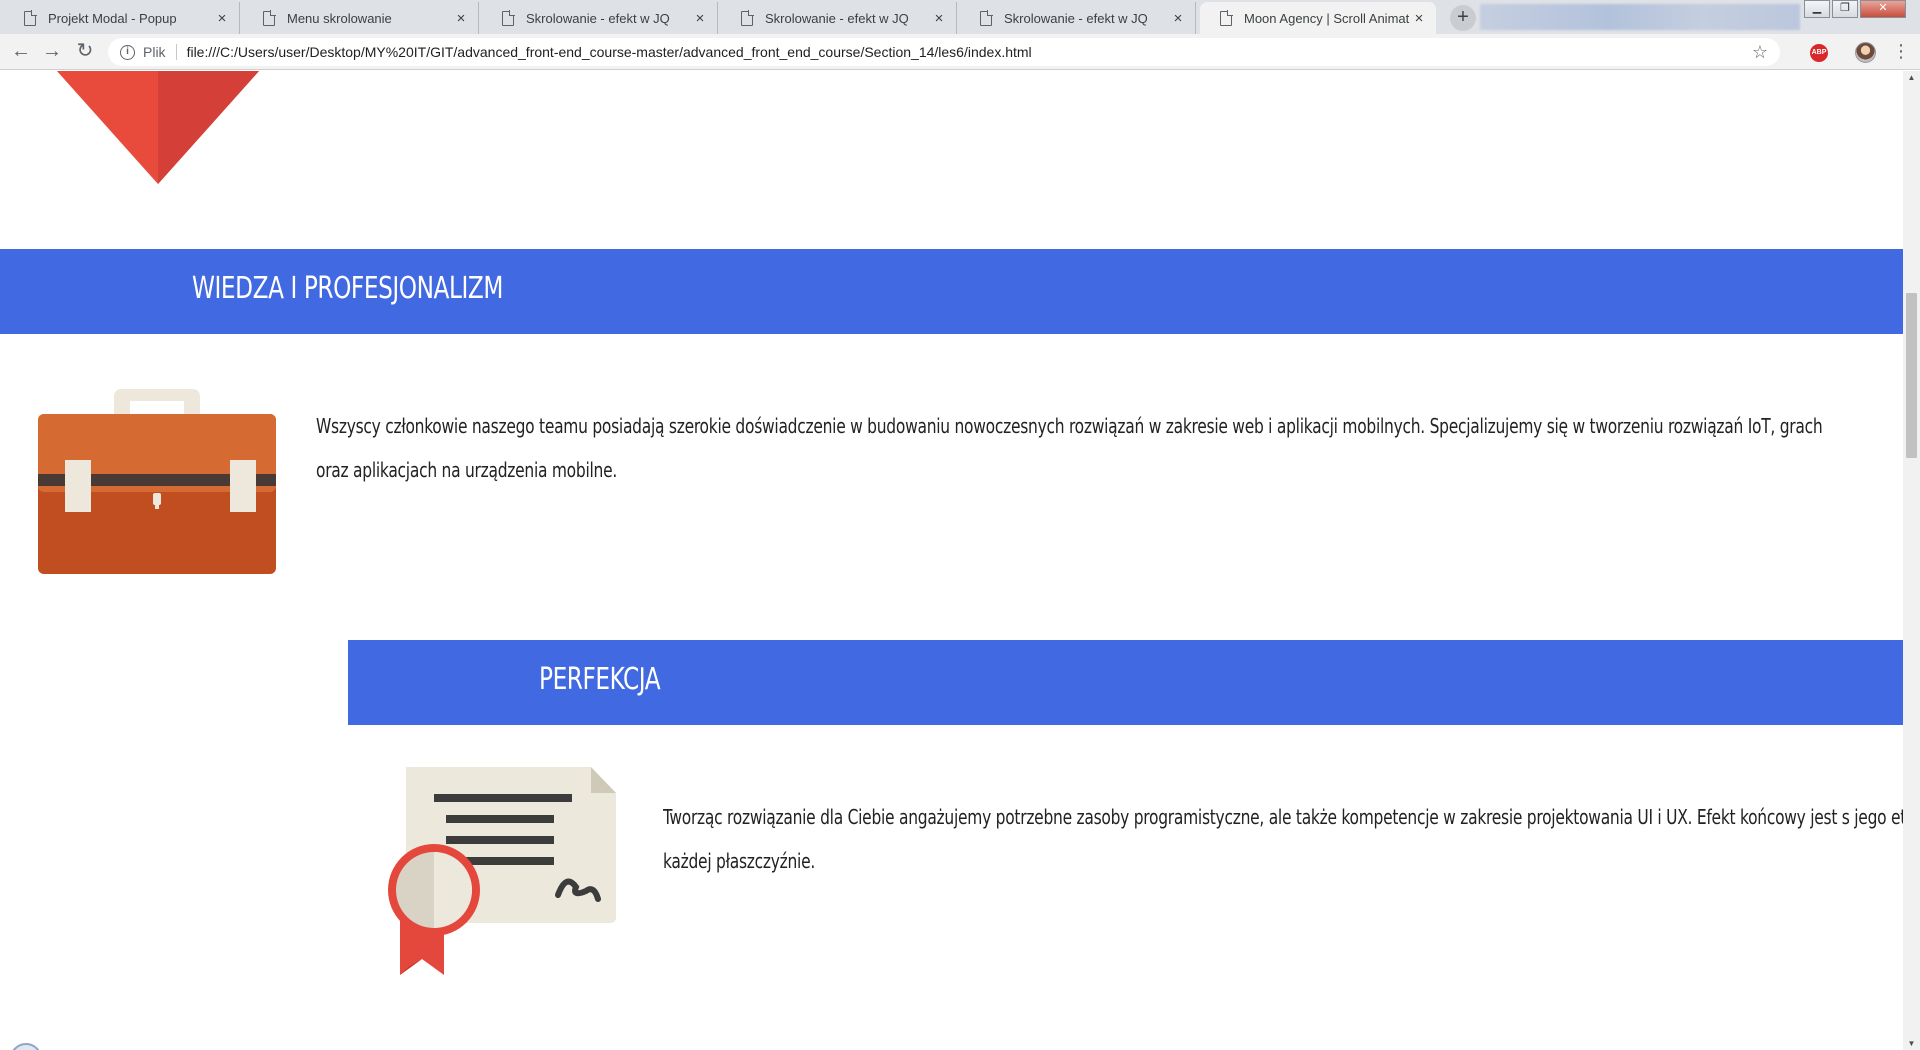 The image size is (1920, 1050). Describe the element at coordinates (1911, 77) in the screenshot. I see `scroll-up-arrow-icon: ▲` at that location.